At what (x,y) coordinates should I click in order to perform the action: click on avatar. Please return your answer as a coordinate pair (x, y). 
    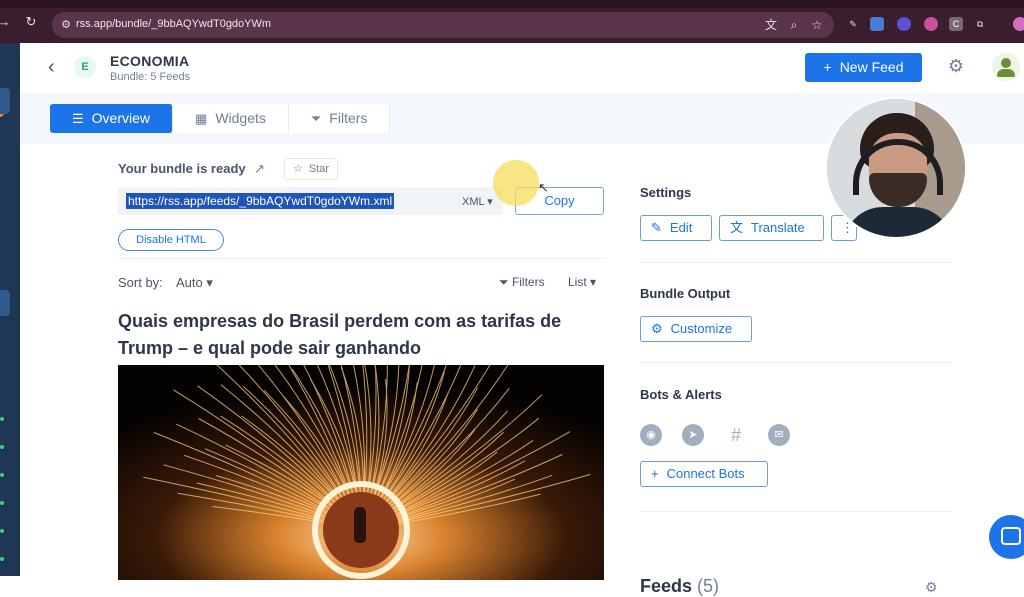
    Looking at the image, I should click on (1006, 67).